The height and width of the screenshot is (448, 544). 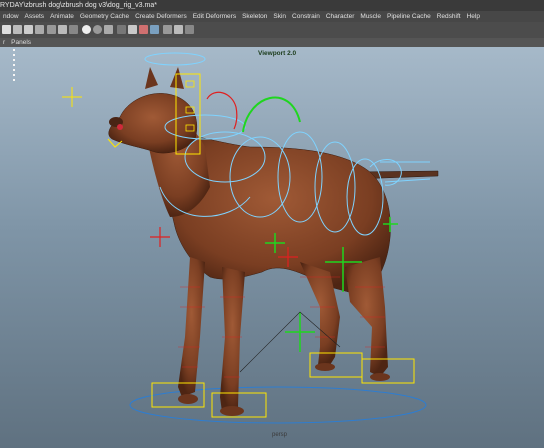 What do you see at coordinates (73, 29) in the screenshot?
I see `resolution-gate-icon` at bounding box center [73, 29].